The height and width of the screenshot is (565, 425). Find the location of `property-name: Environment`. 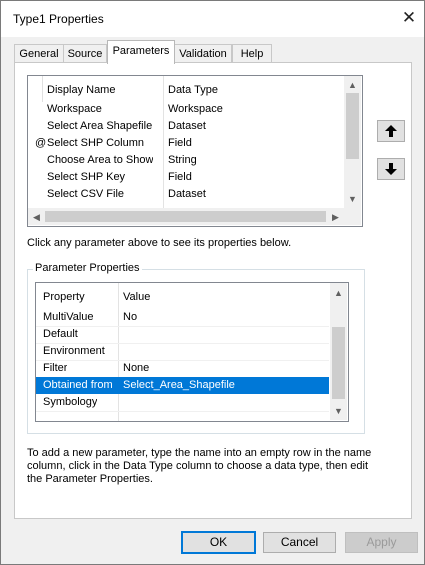

property-name: Environment is located at coordinates (74, 351).